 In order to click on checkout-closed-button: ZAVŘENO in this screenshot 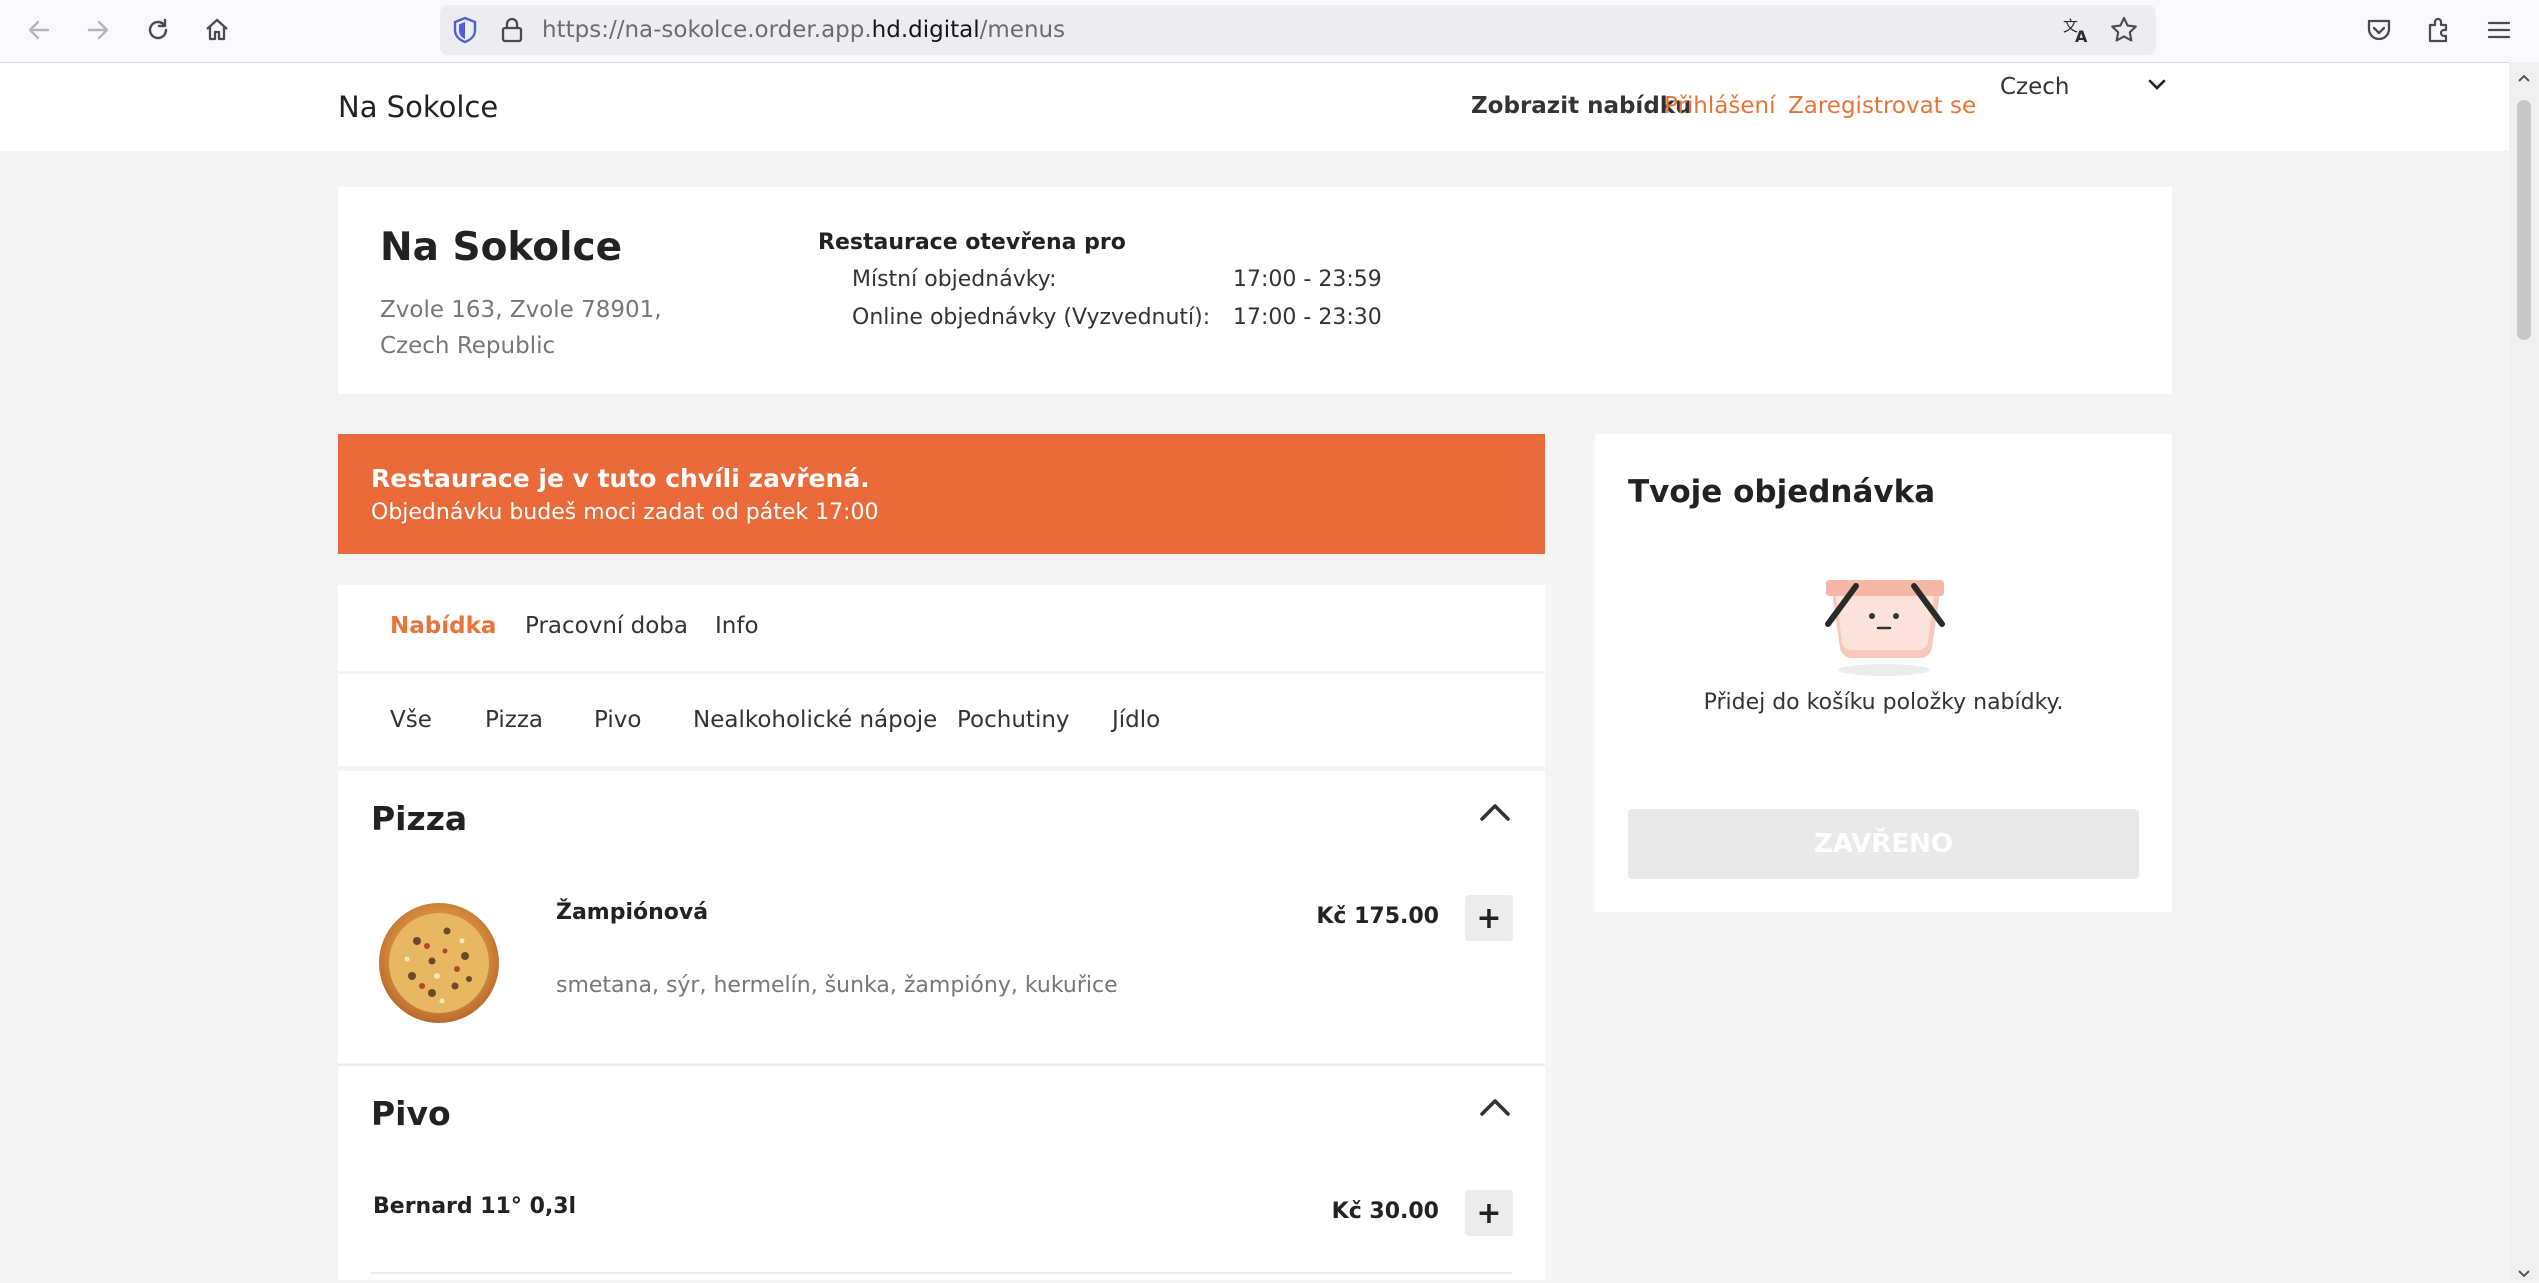, I will do `click(1883, 844)`.